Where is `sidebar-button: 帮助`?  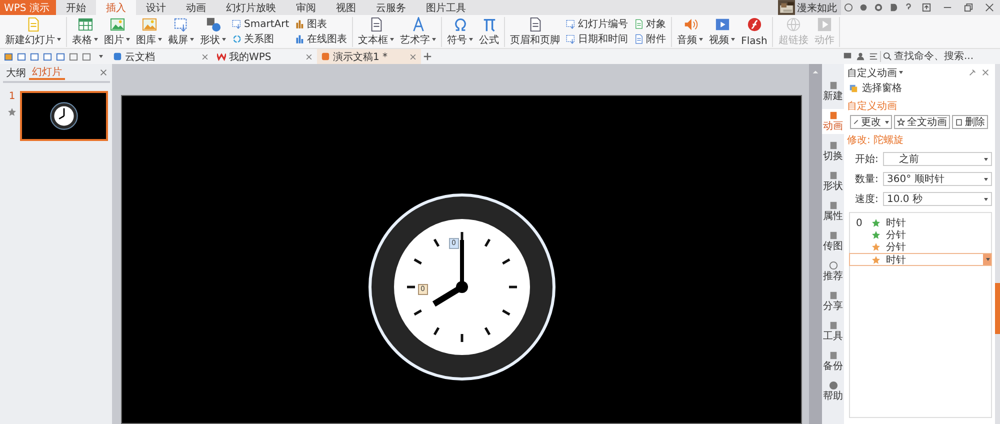
sidebar-button: 帮助 is located at coordinates (833, 391).